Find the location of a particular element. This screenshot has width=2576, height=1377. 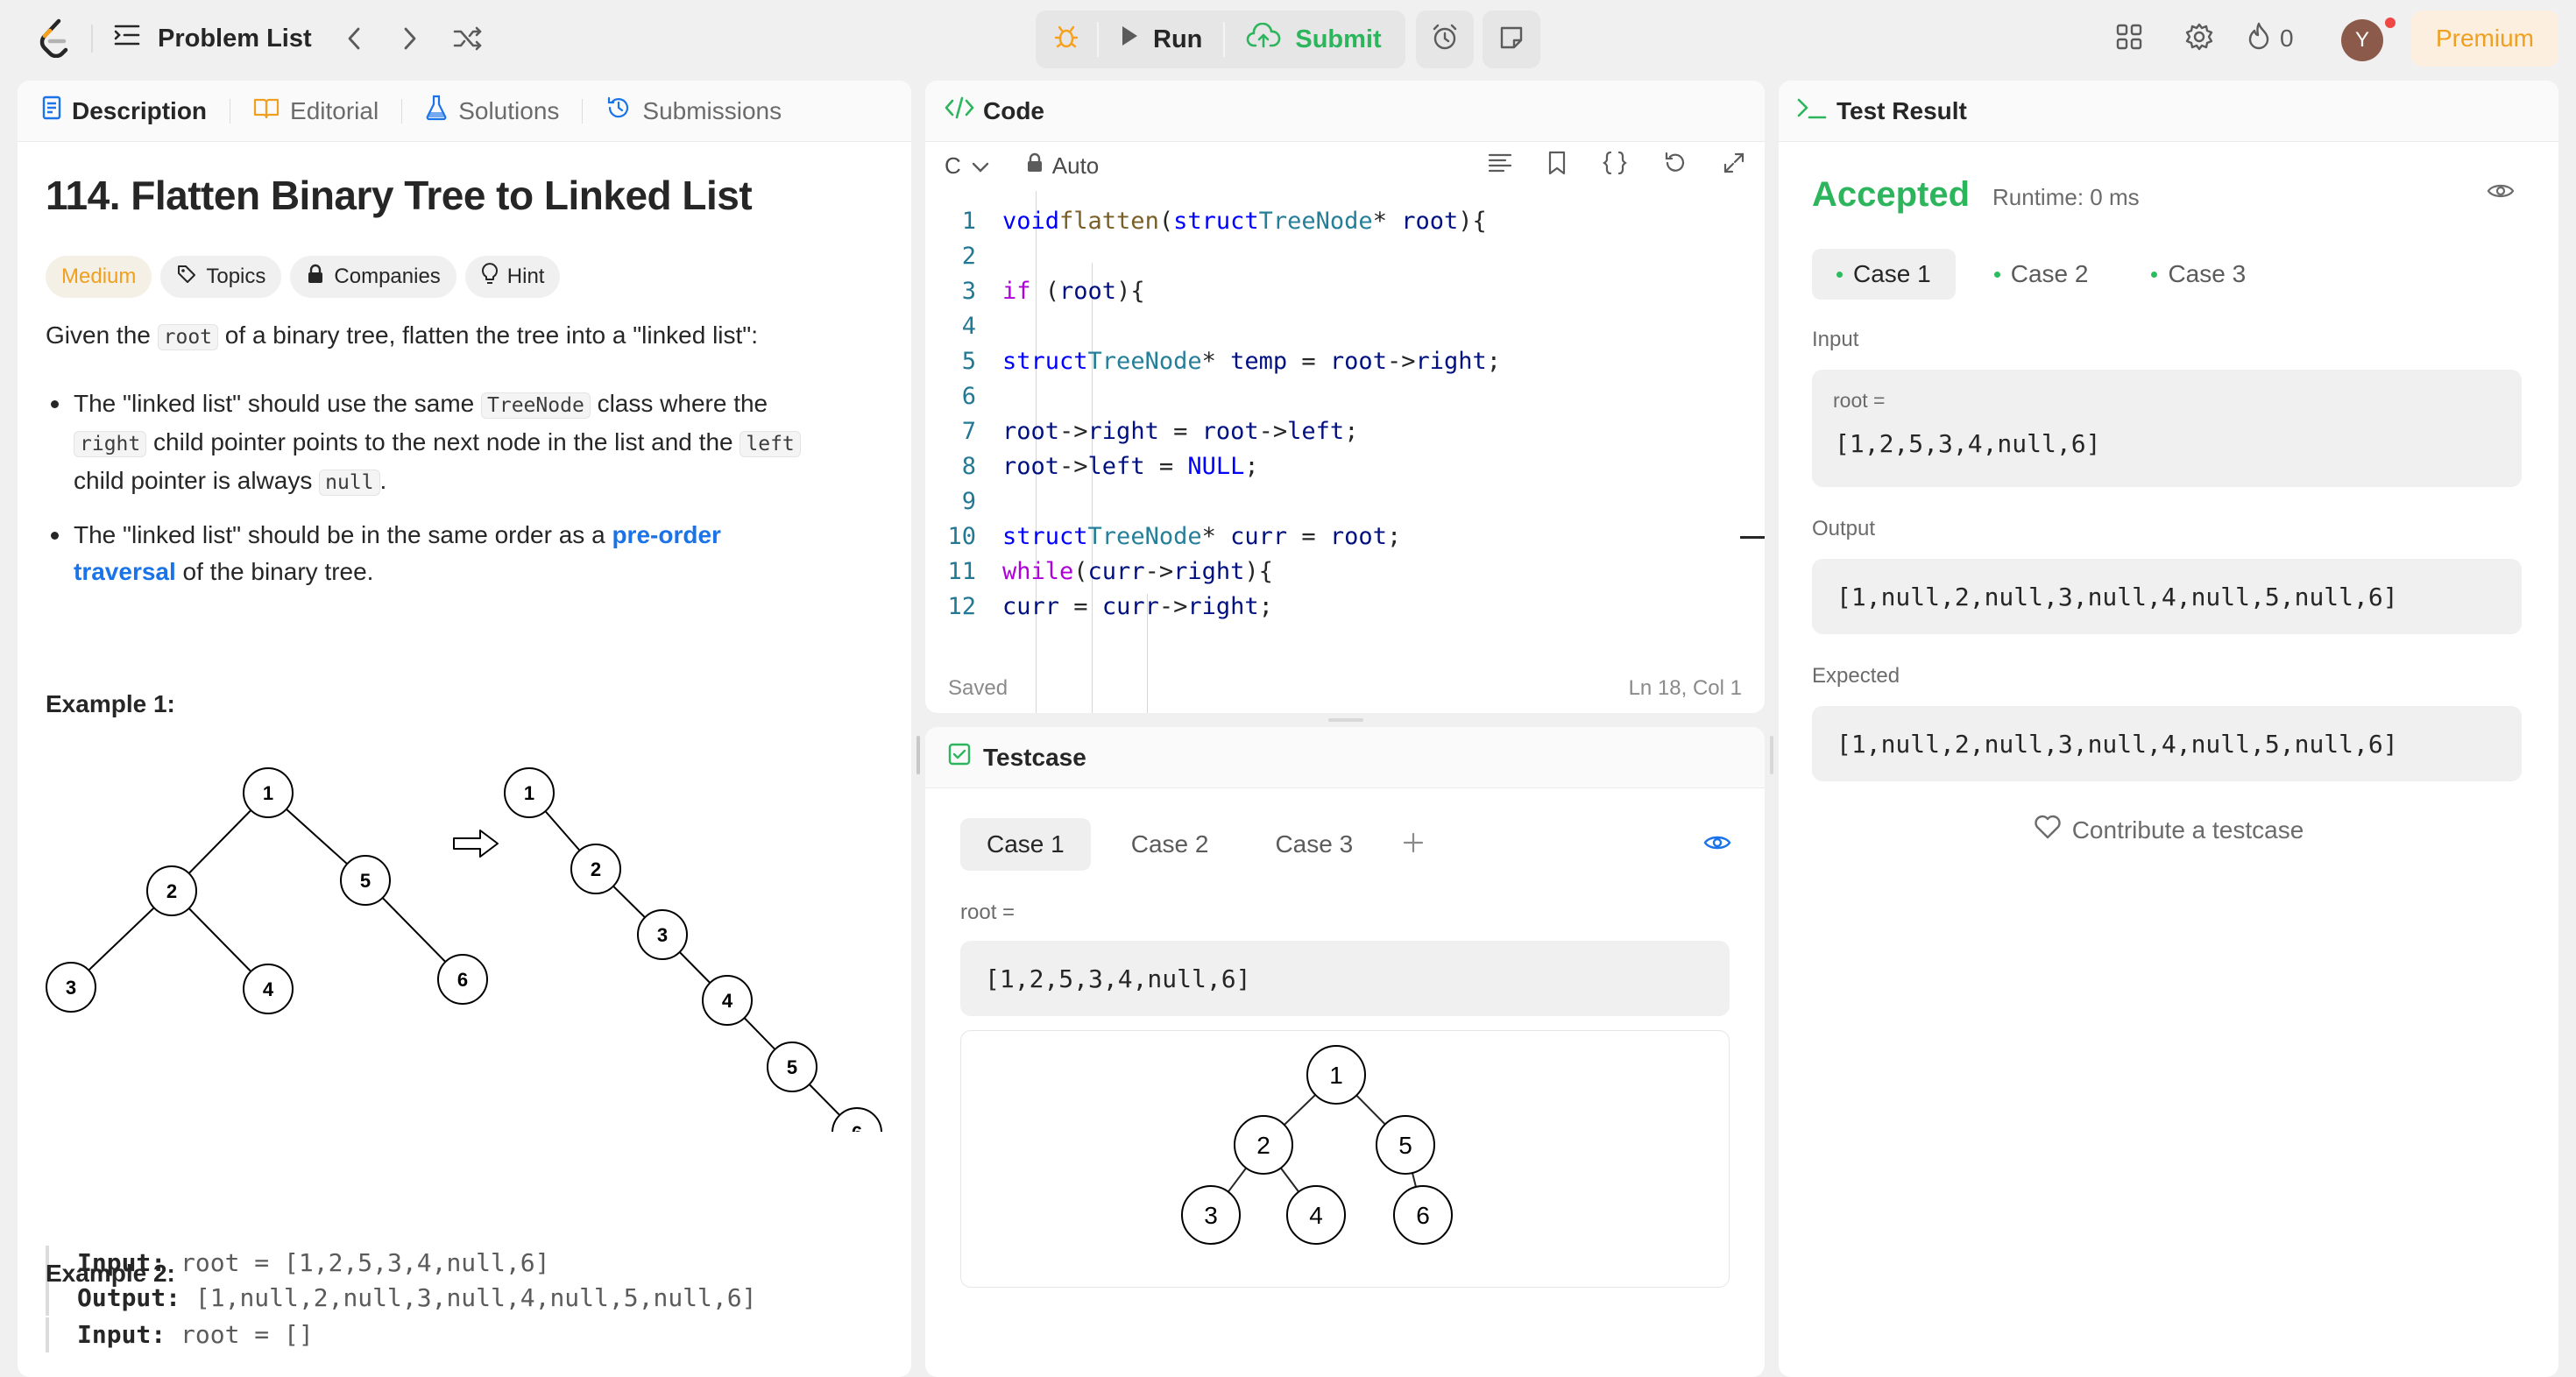

heart-icon is located at coordinates (2048, 830).